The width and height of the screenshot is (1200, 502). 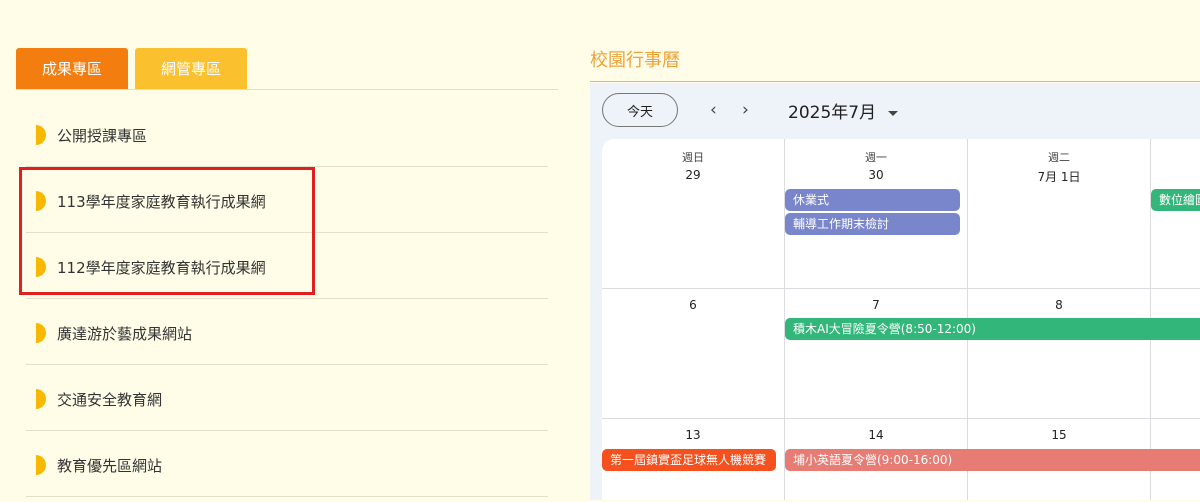 I want to click on day-number: 6, so click(x=693, y=305).